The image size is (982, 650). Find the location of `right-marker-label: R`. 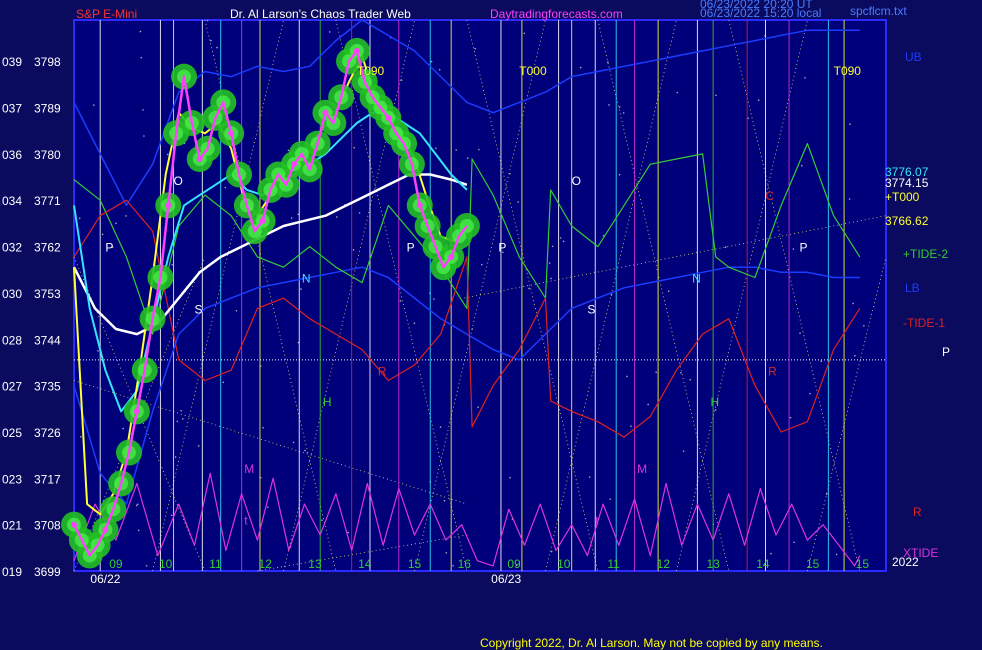

right-marker-label: R is located at coordinates (917, 512).